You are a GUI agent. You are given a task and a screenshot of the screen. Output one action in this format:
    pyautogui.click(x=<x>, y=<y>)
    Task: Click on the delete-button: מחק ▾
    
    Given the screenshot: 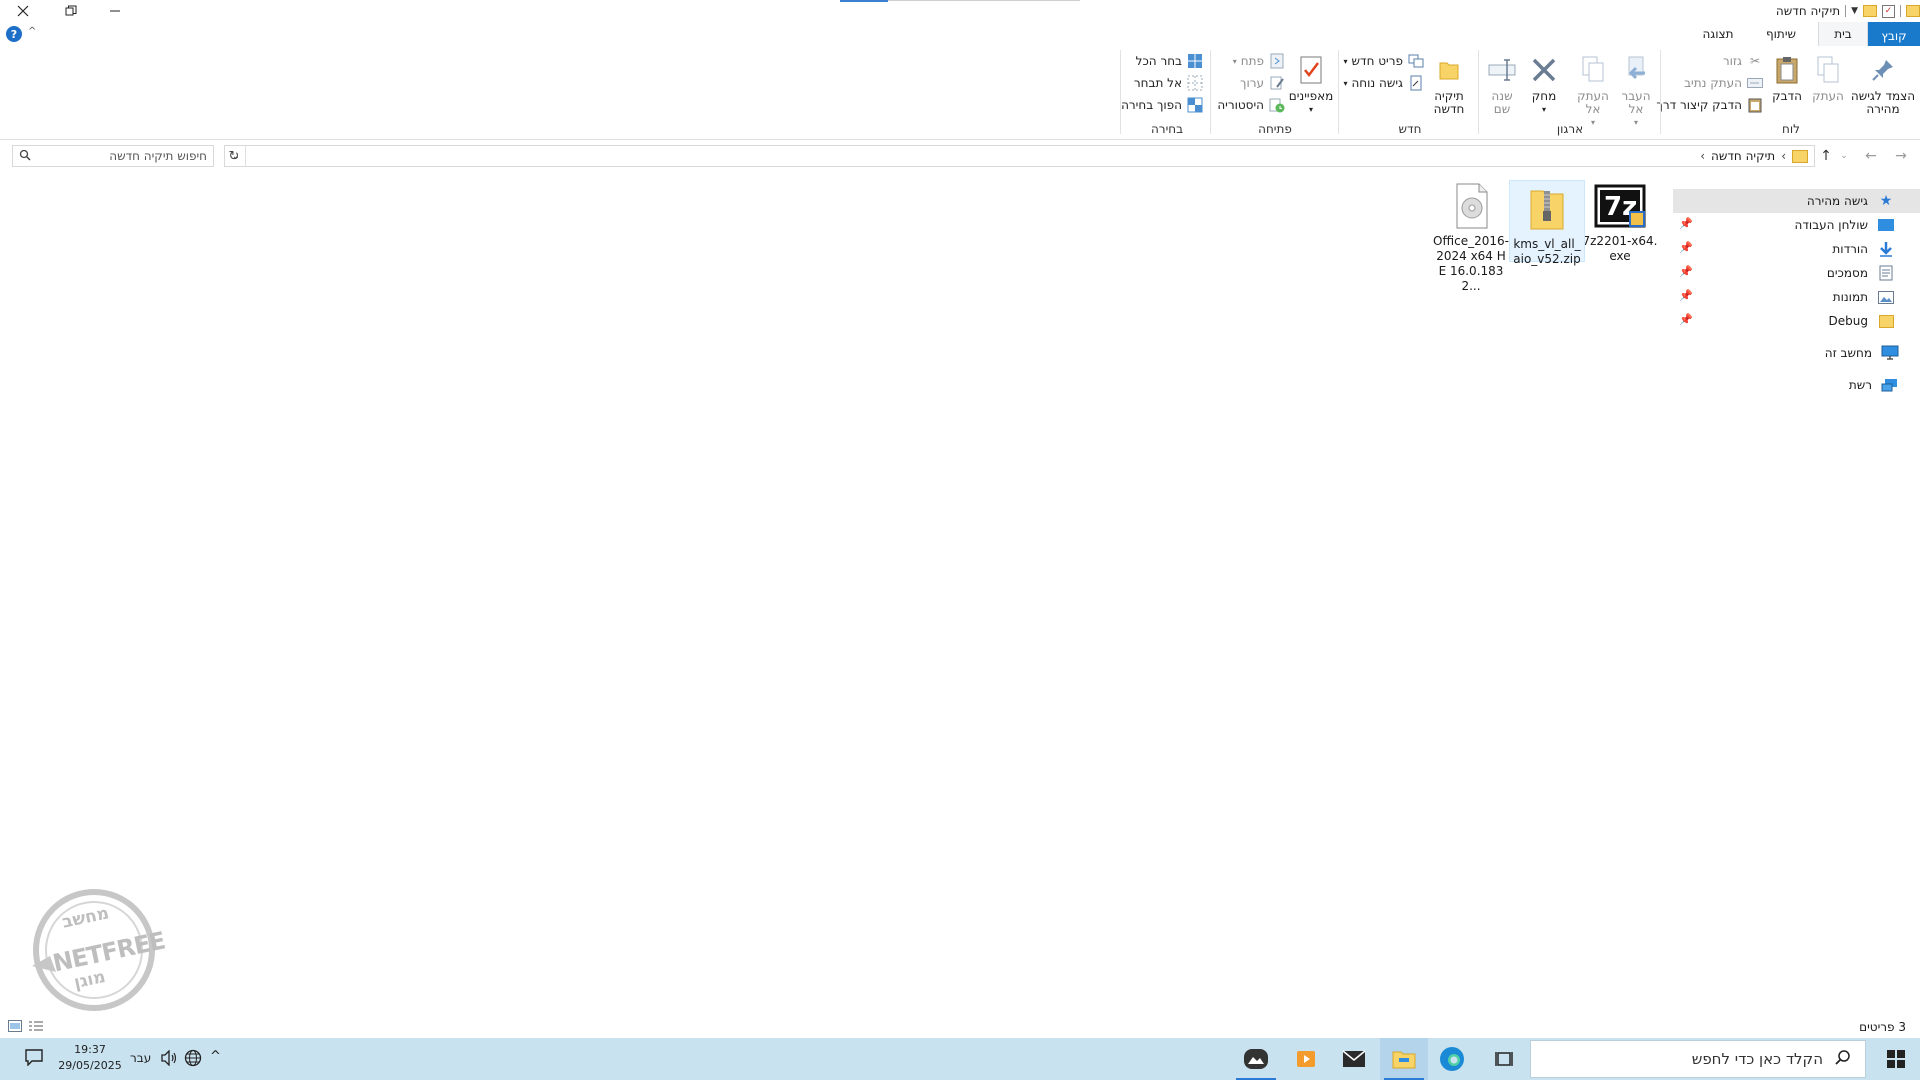 What is the action you would take?
    pyautogui.click(x=1544, y=85)
    